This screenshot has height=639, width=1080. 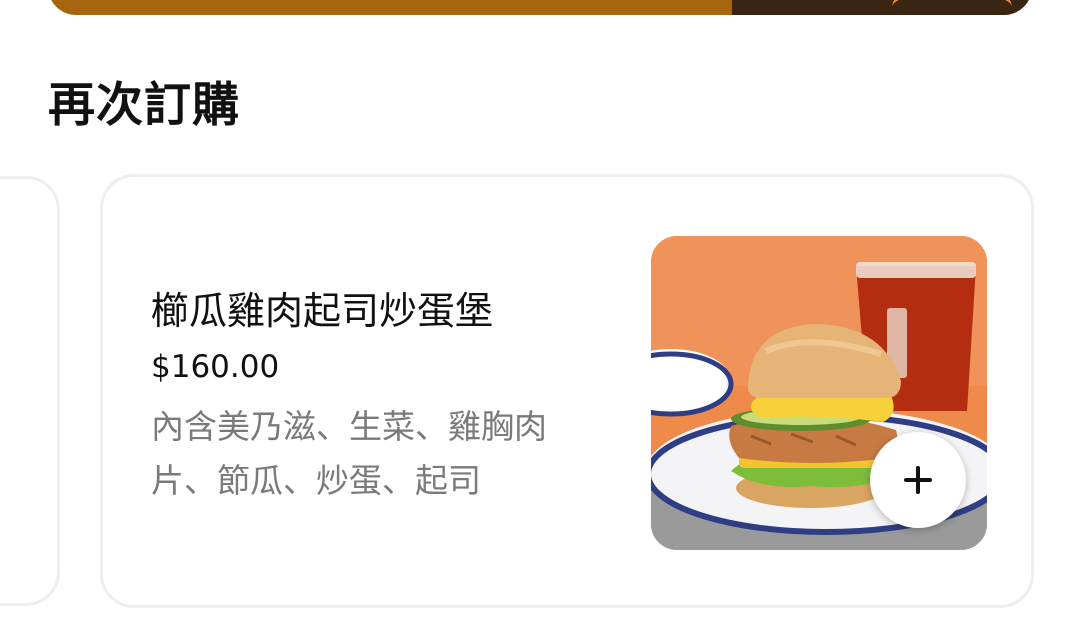 What do you see at coordinates (349, 453) in the screenshot?
I see `item-description: 內含美乃滋、生菜、雞胸肉片、節瓜、炒蛋、起司` at bounding box center [349, 453].